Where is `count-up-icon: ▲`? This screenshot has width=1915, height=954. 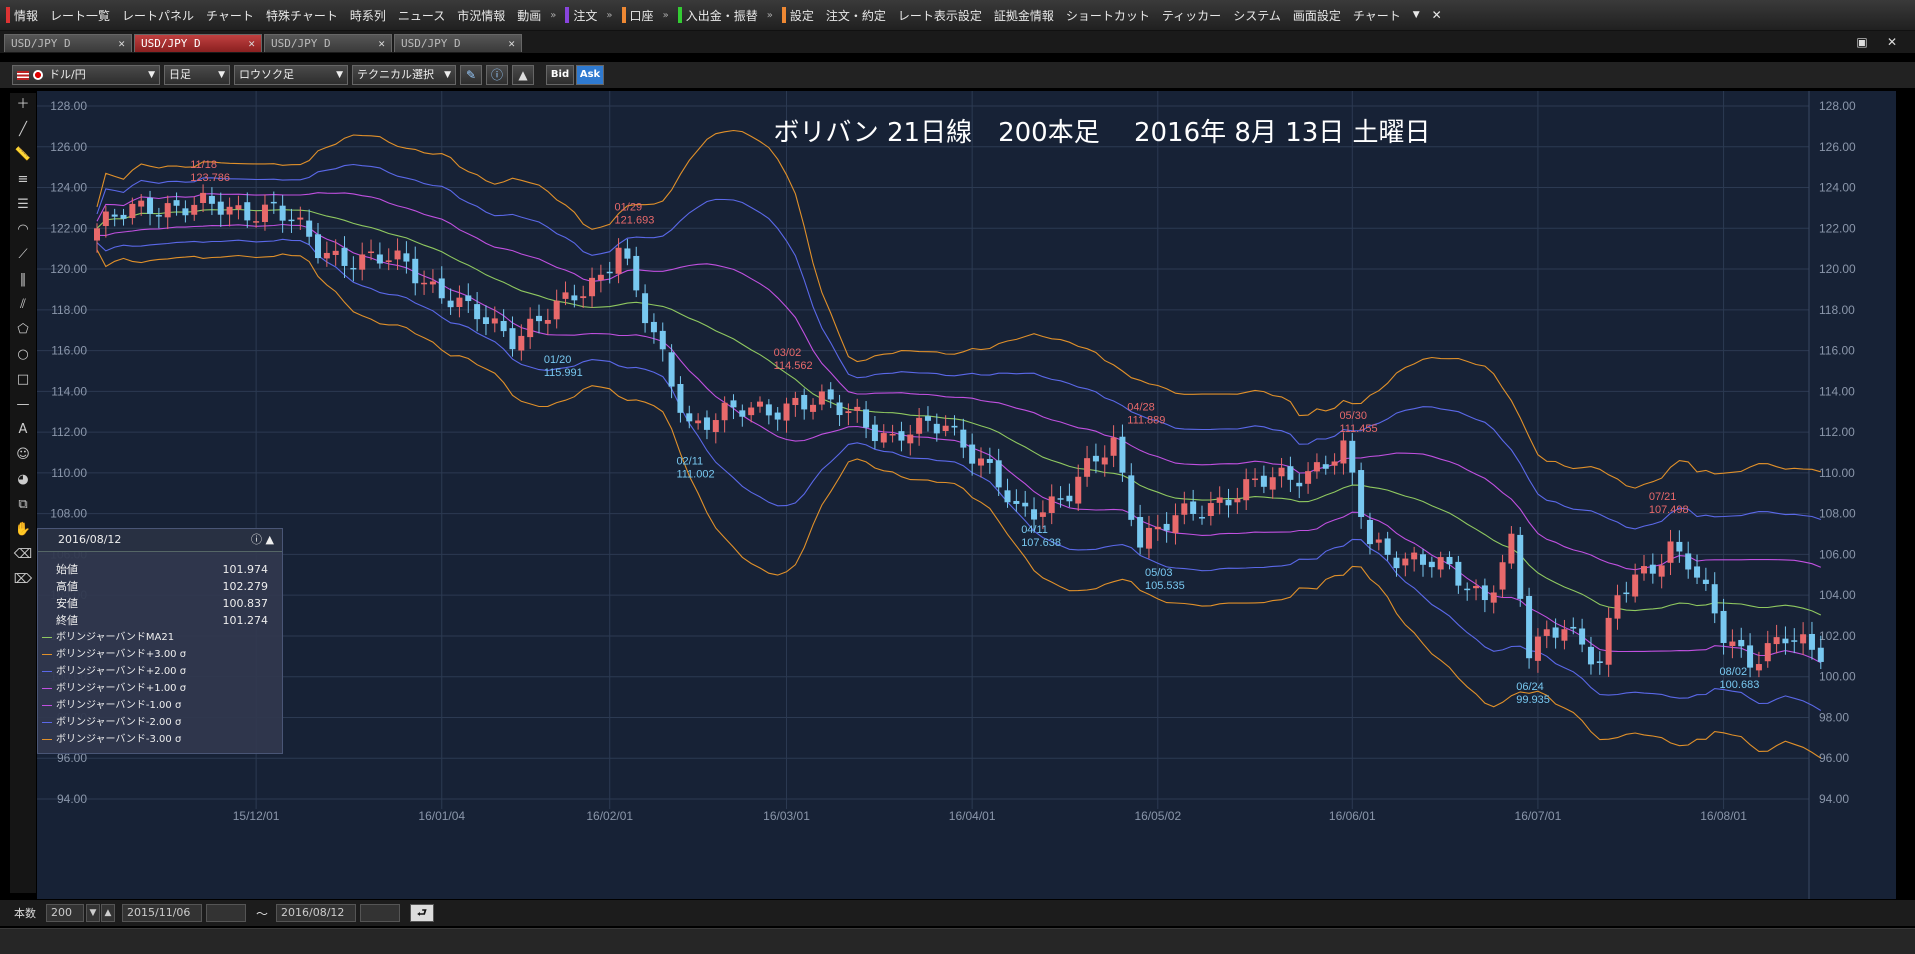
count-up-icon: ▲ is located at coordinates (108, 913).